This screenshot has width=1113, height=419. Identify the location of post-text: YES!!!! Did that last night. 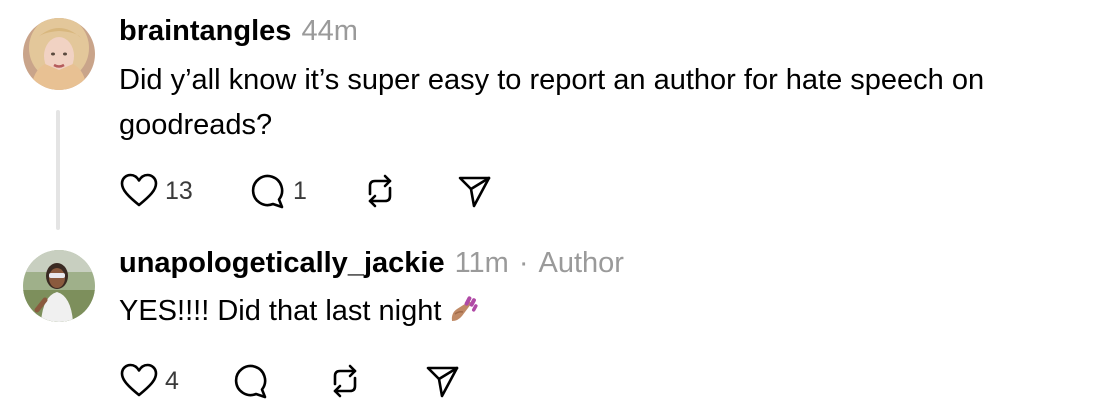
(569, 313).